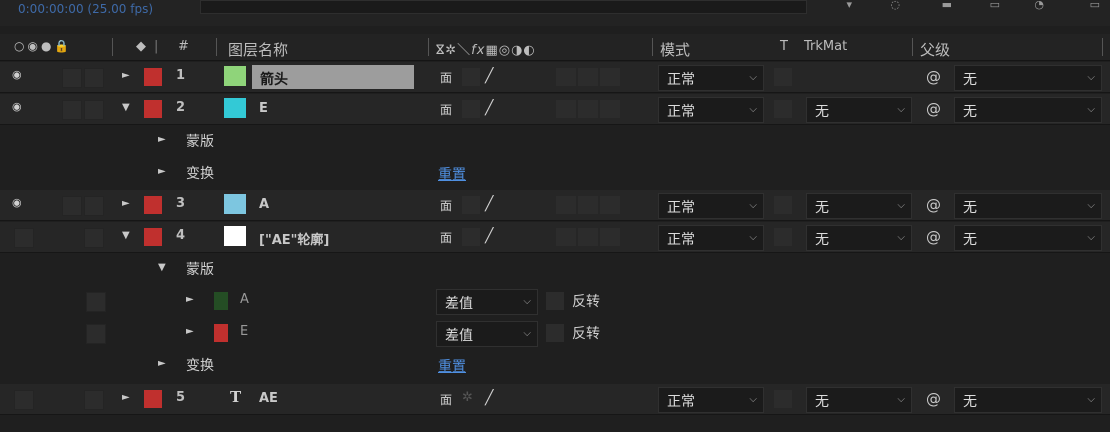 The height and width of the screenshot is (432, 1110). What do you see at coordinates (294, 238) in the screenshot?
I see `layer-name: ["AE"轮廓]` at bounding box center [294, 238].